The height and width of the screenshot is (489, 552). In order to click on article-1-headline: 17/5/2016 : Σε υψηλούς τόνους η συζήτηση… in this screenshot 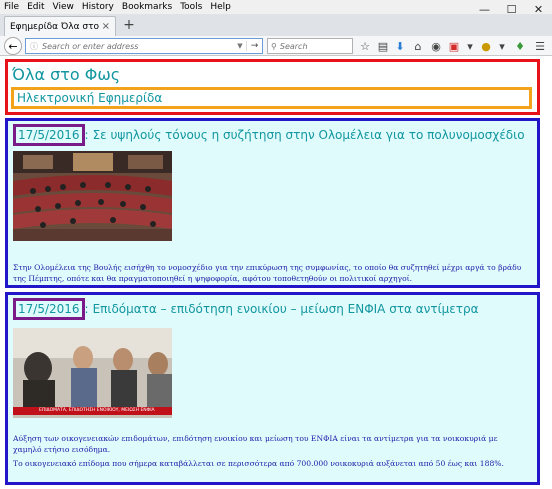, I will do `click(269, 135)`.